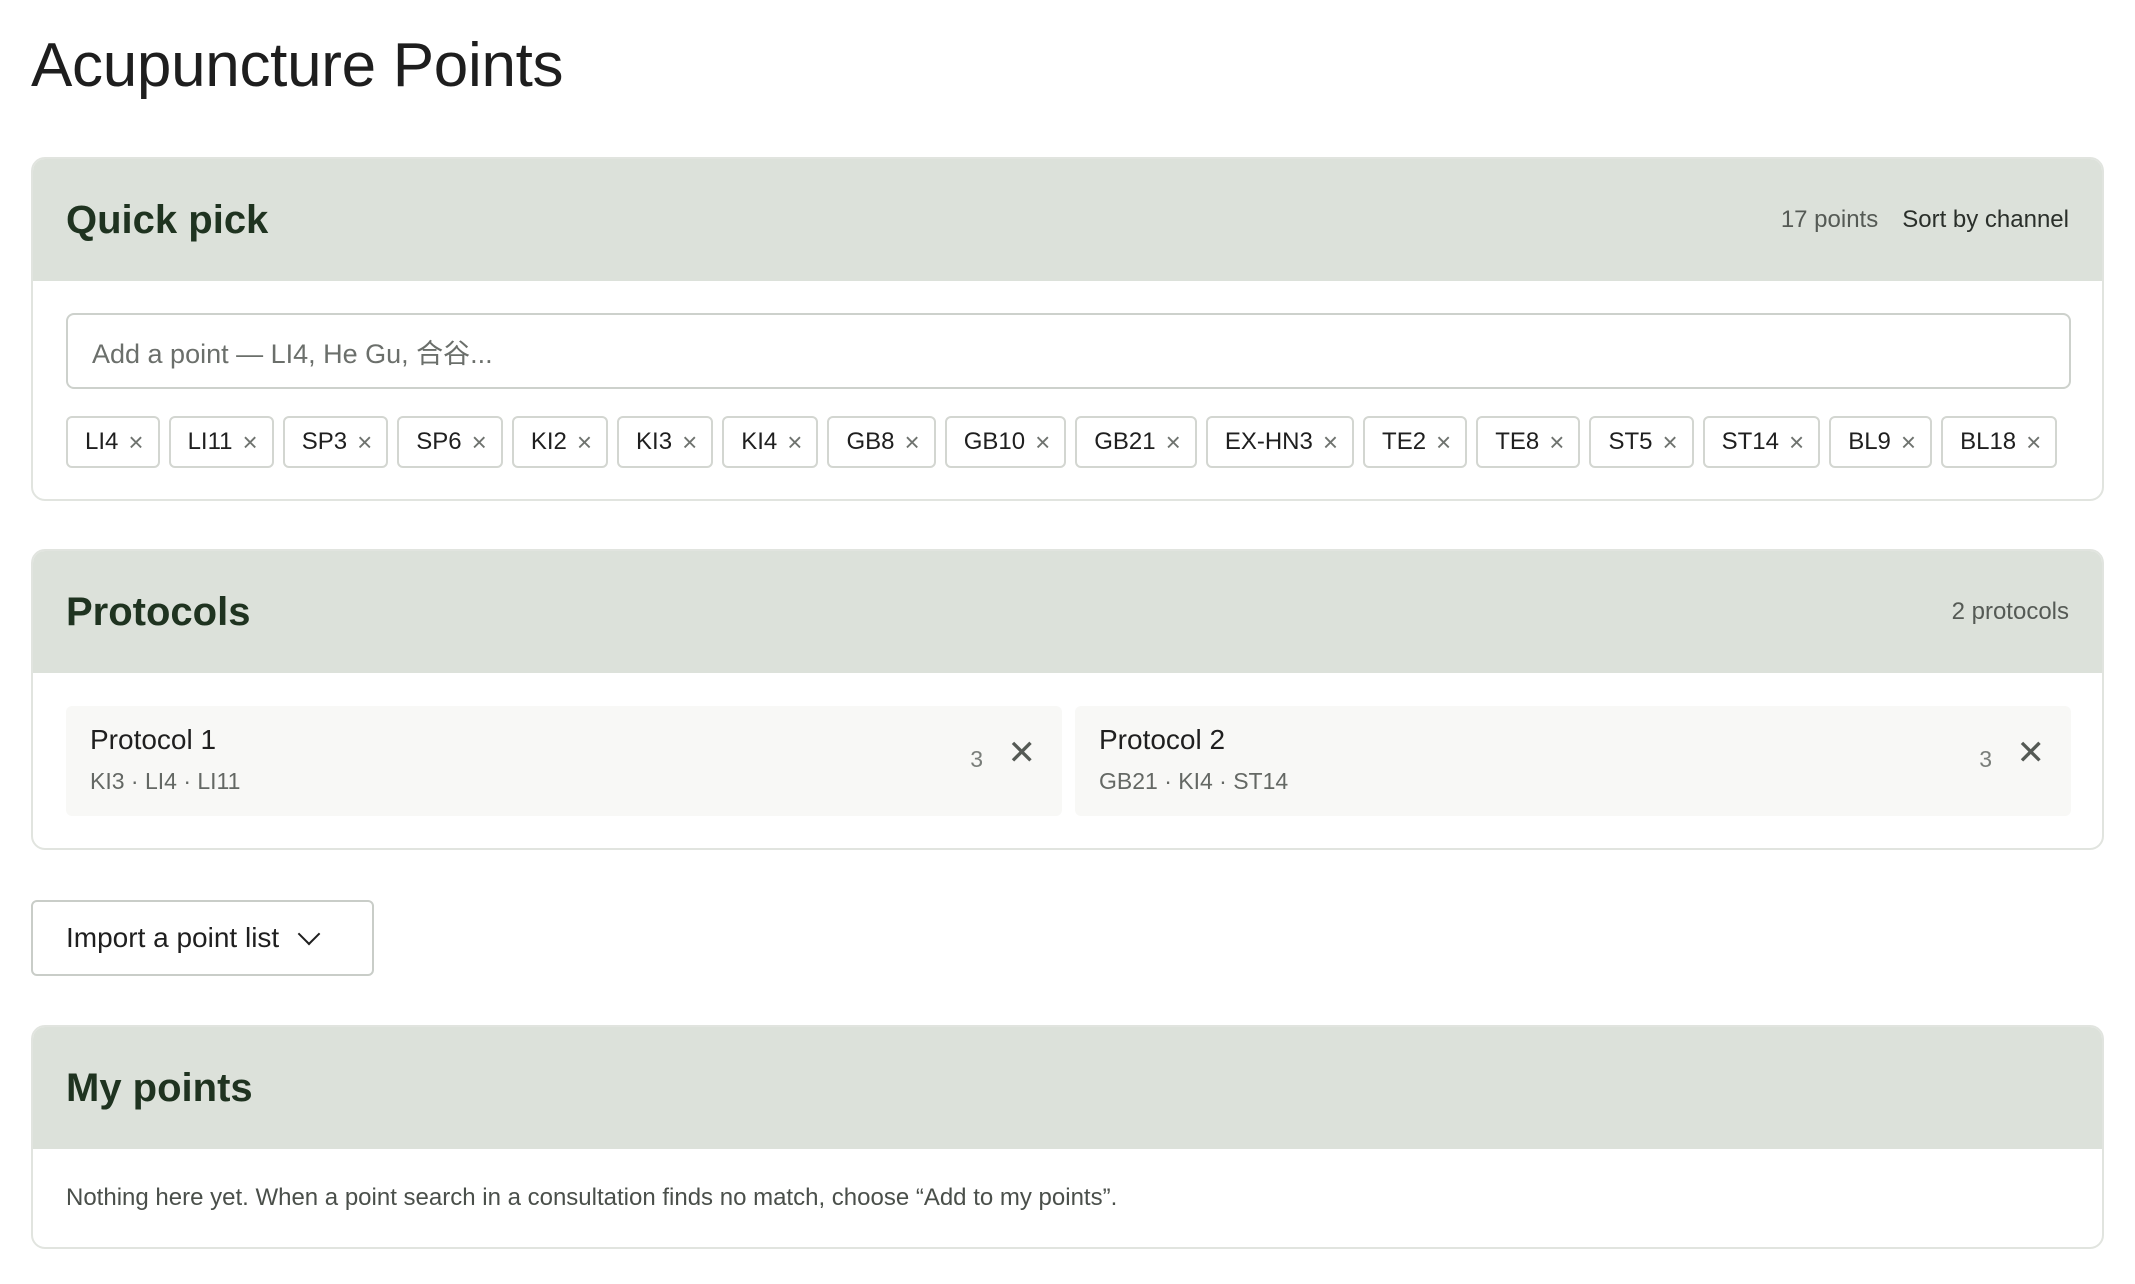 The height and width of the screenshot is (1284, 2135). I want to click on point-chip-label: GB8, so click(870, 441).